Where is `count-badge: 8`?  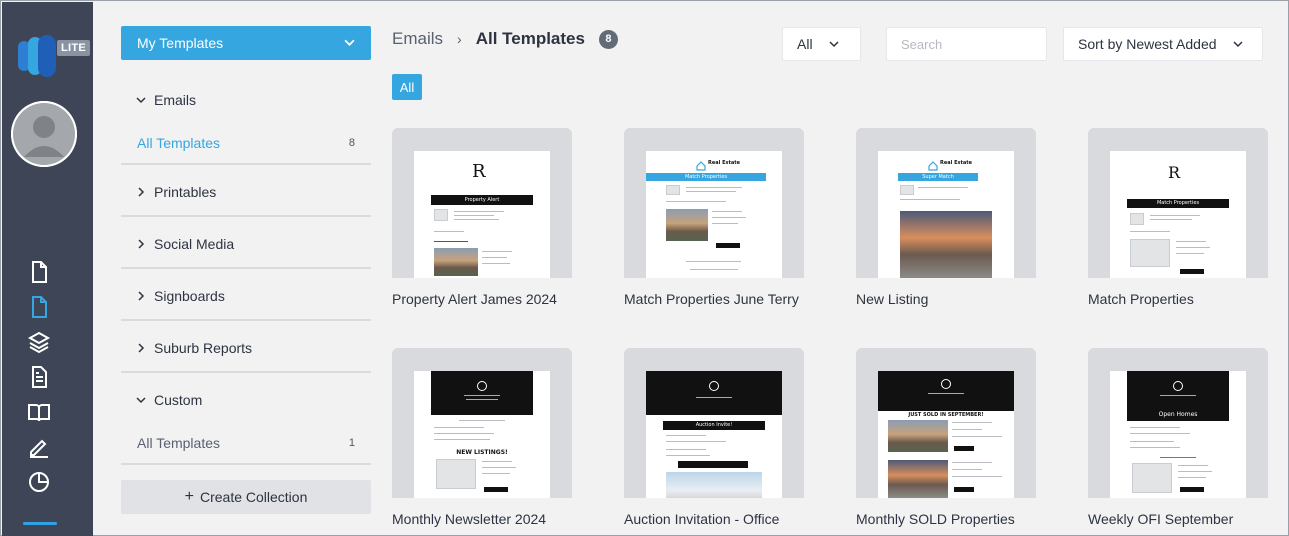 count-badge: 8 is located at coordinates (608, 39).